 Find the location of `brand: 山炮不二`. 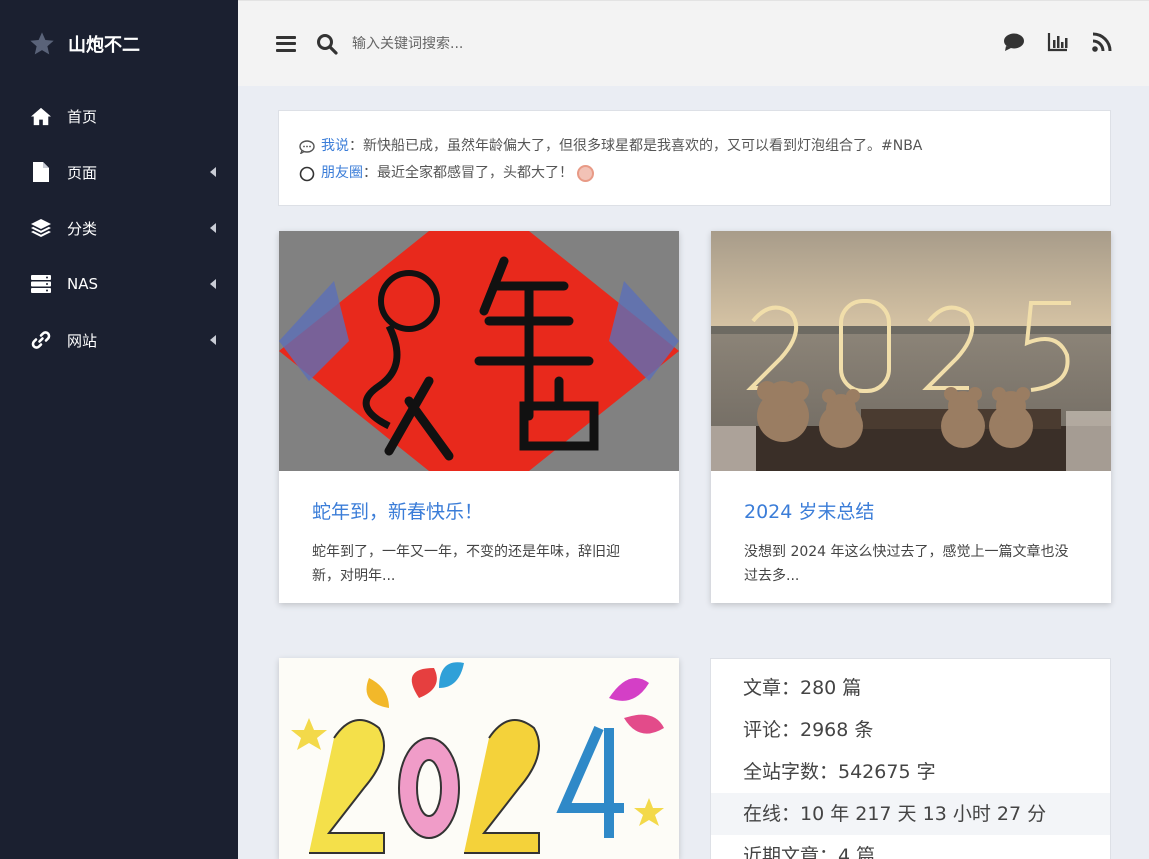

brand: 山炮不二 is located at coordinates (119, 44).